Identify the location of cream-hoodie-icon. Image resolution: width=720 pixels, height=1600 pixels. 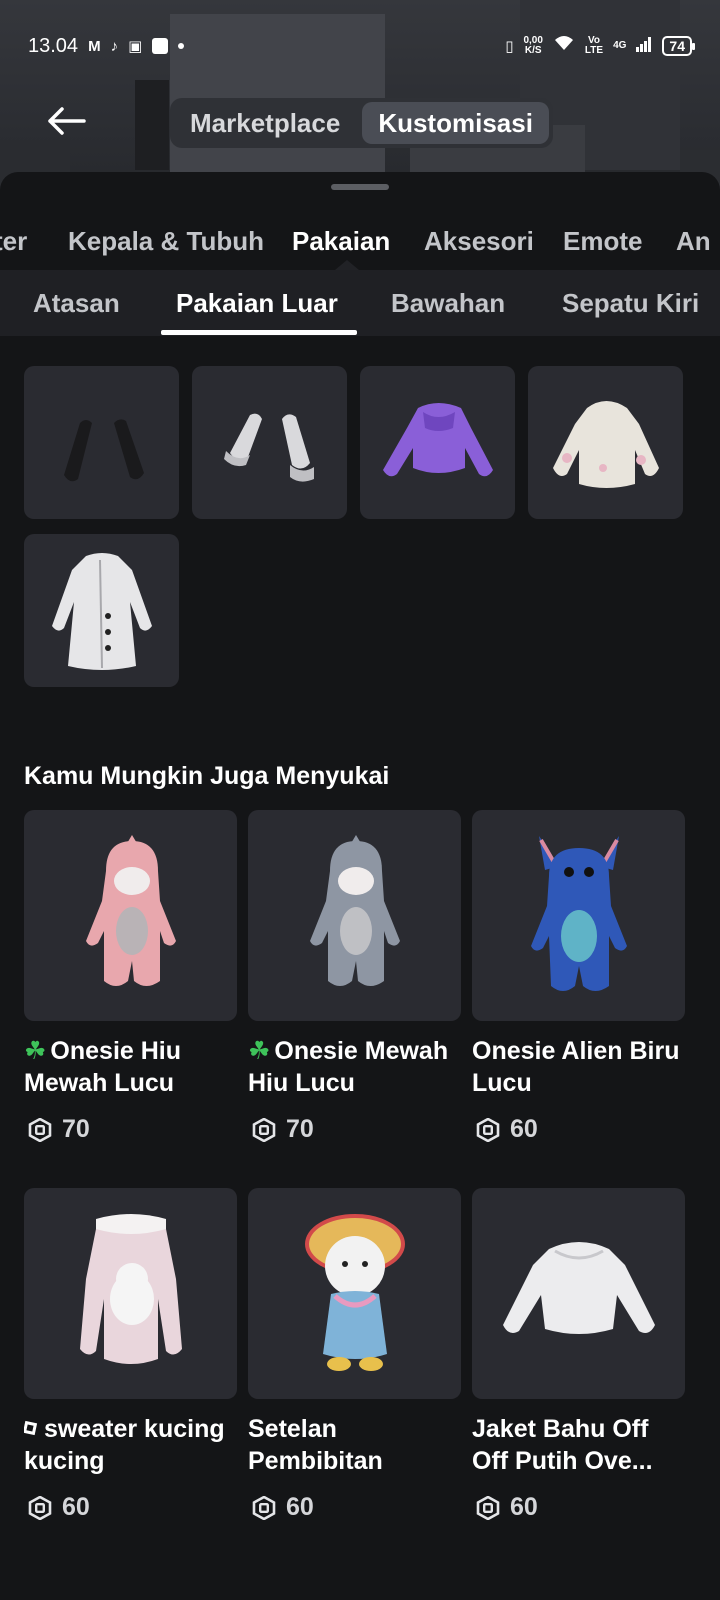
(605, 444).